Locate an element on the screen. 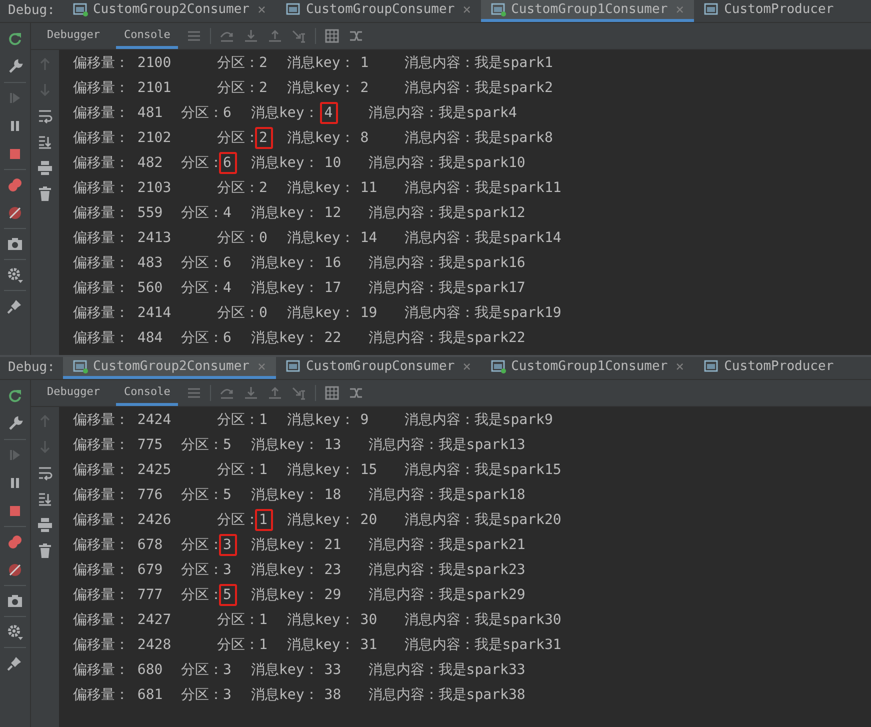 Image resolution: width=871 pixels, height=727 pixels. offset-text: 偏移量： 2413 is located at coordinates (122, 238).